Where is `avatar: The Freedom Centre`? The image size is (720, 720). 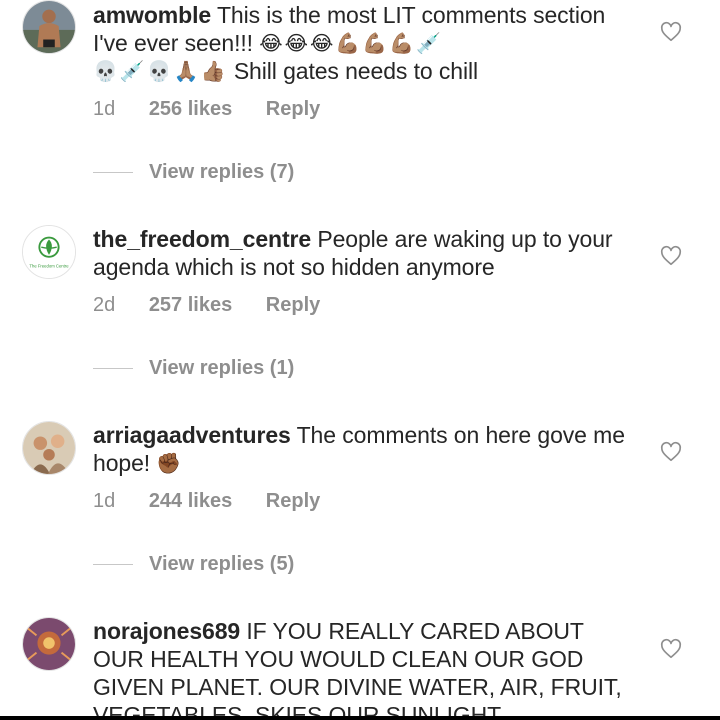
avatar: The Freedom Centre is located at coordinates (49, 252).